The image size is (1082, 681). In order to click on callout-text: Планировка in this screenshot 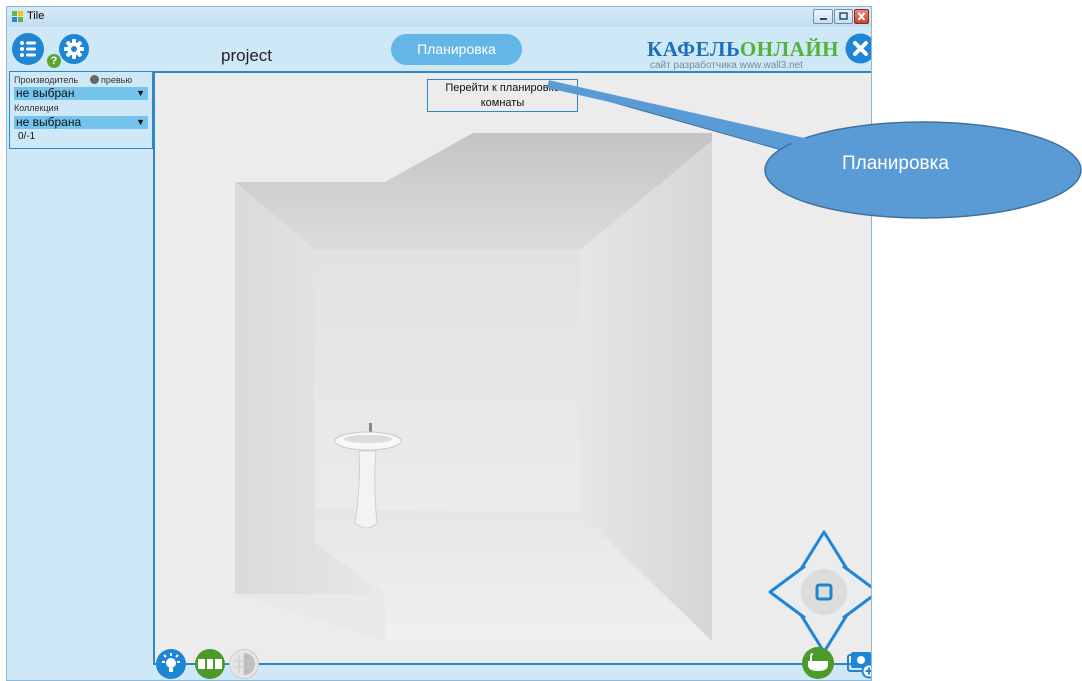, I will do `click(895, 163)`.